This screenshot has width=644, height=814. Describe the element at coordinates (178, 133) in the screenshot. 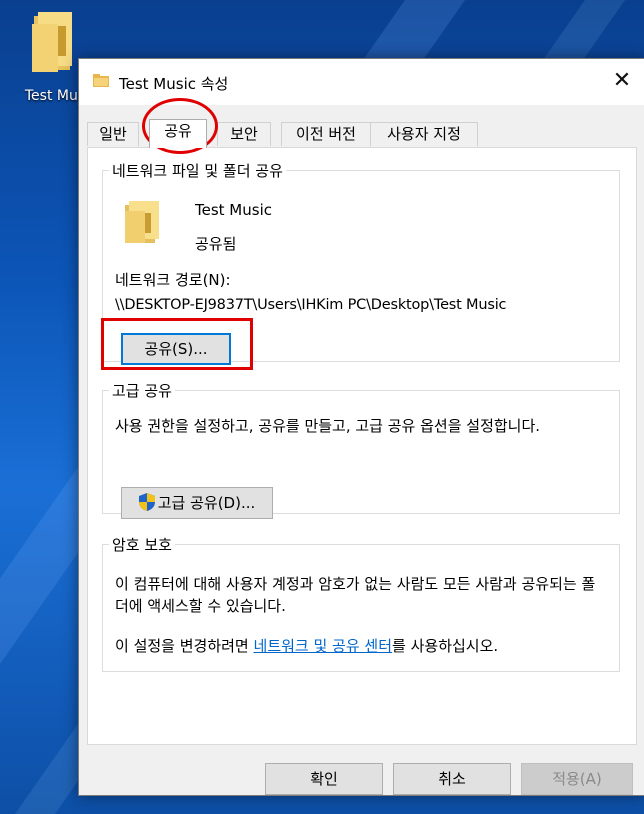

I see `tab-sharing: 공유` at that location.